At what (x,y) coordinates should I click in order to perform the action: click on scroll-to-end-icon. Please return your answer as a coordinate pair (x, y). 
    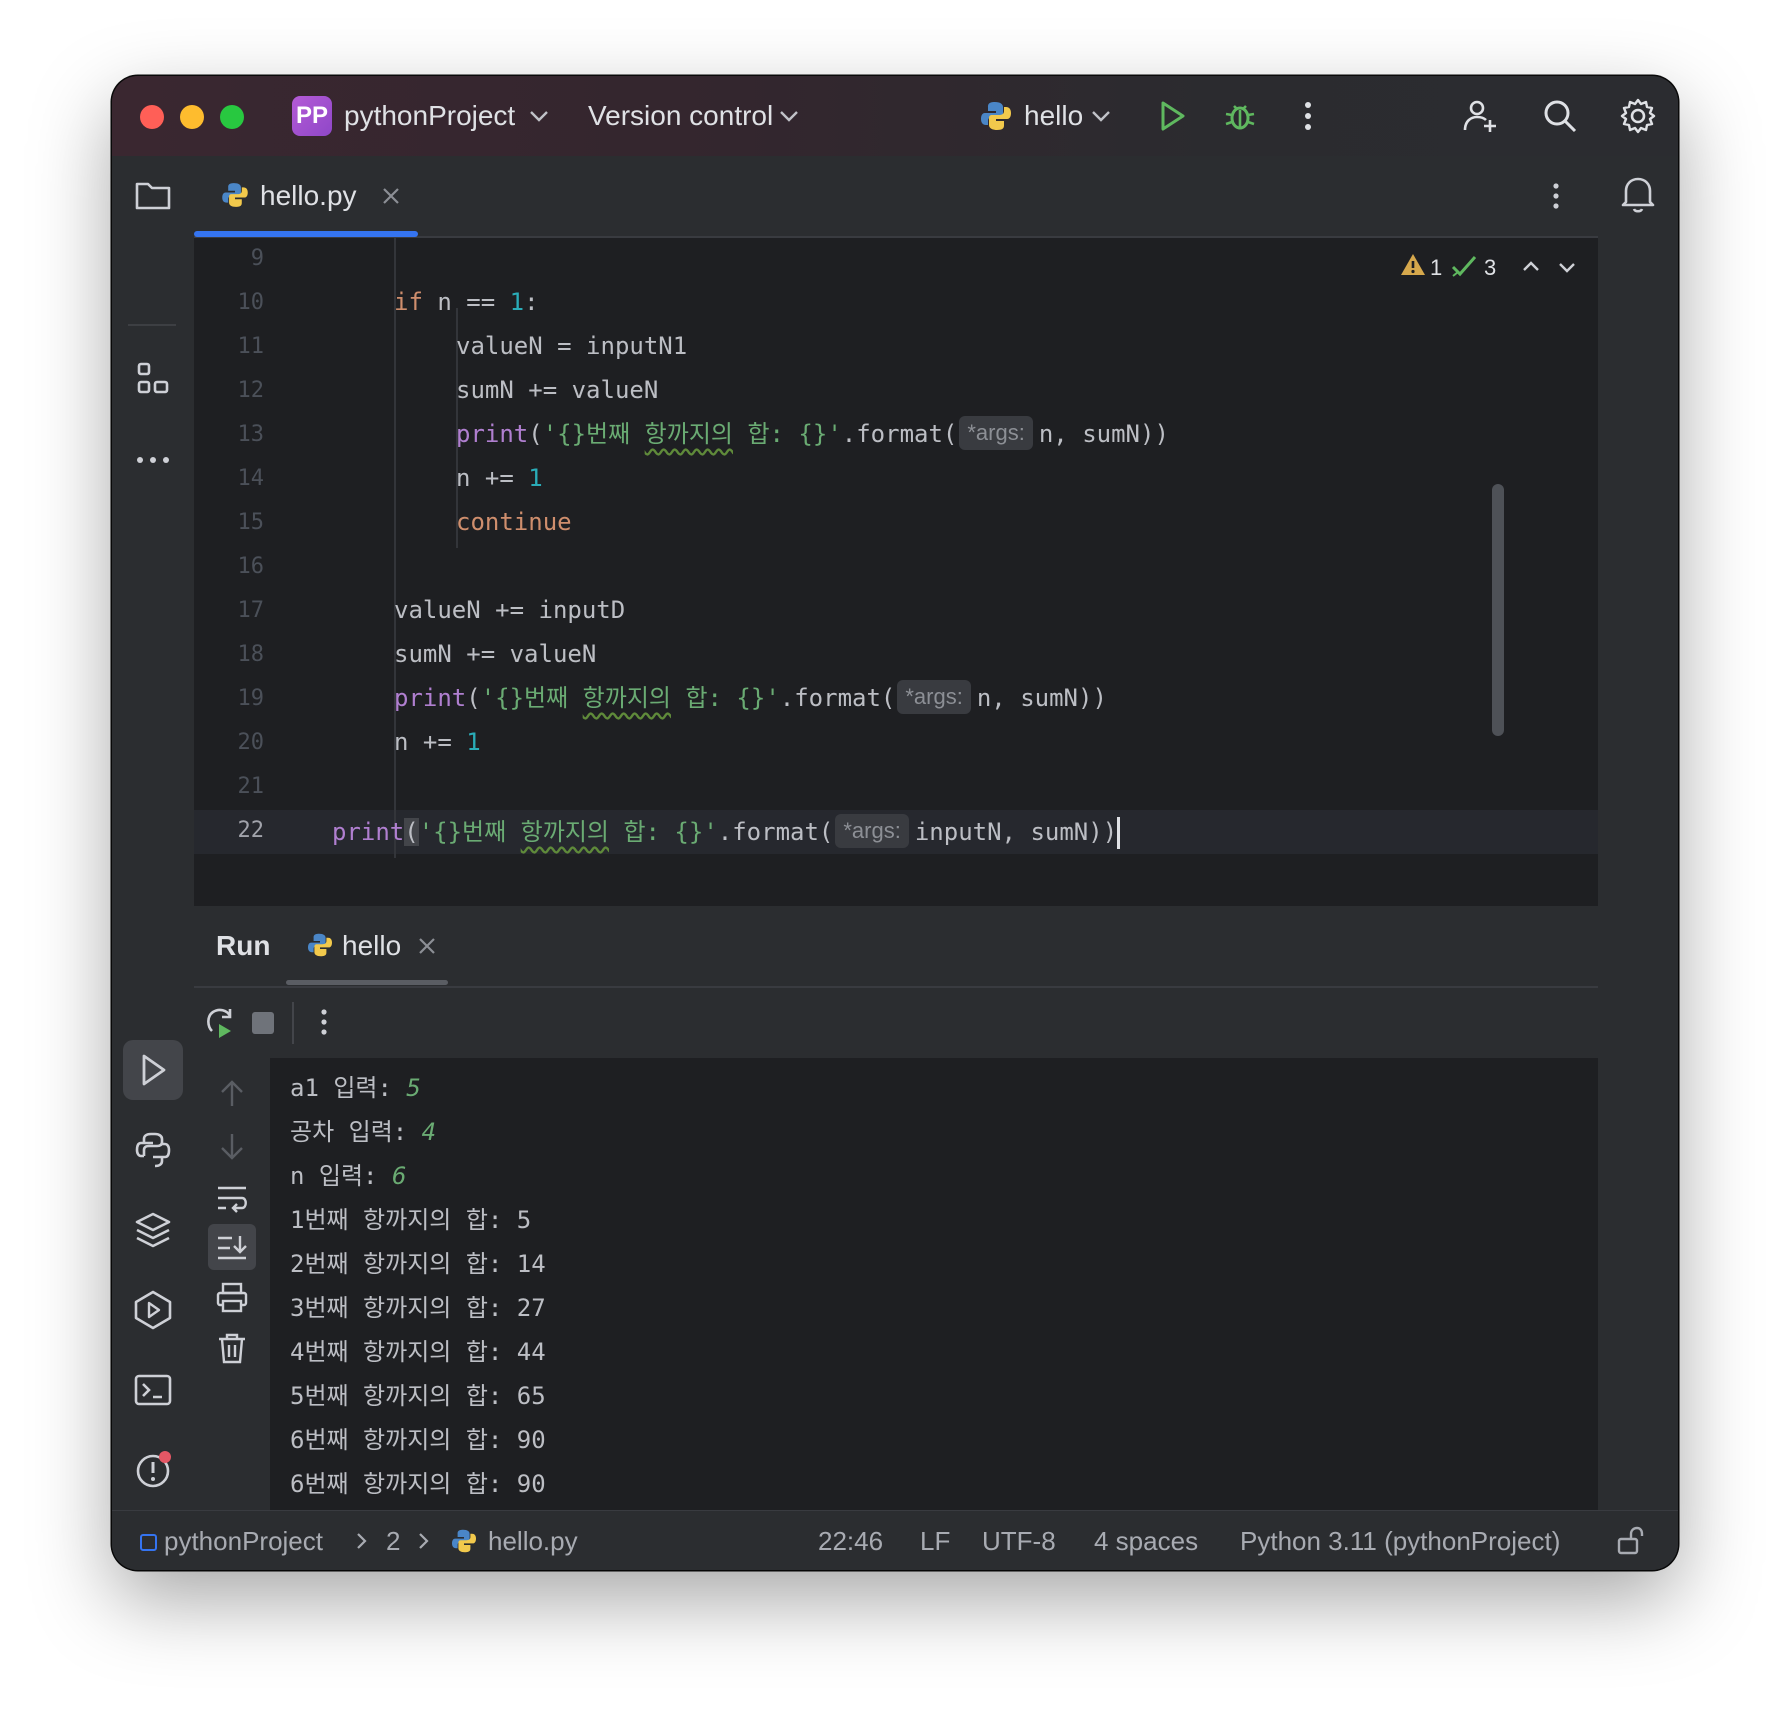
    Looking at the image, I should click on (232, 1248).